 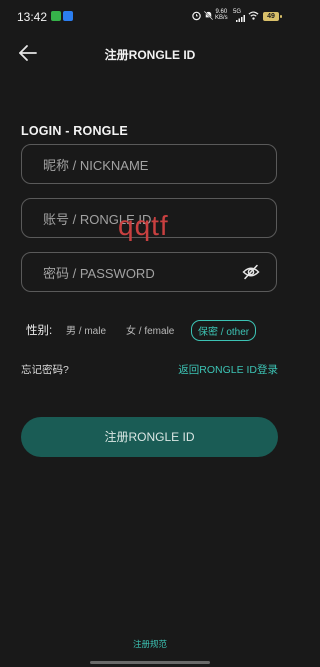 What do you see at coordinates (196, 16) in the screenshot?
I see `alarm-icon` at bounding box center [196, 16].